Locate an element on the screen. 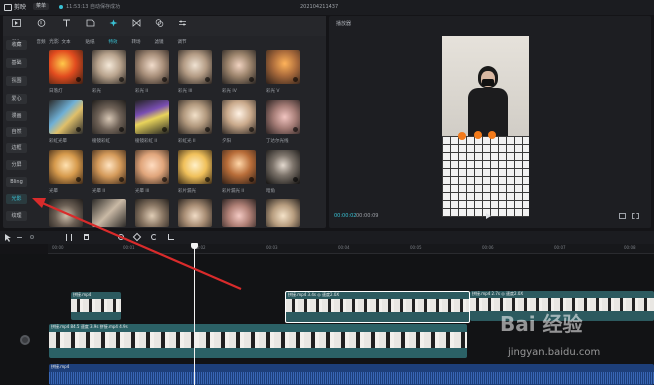 The height and width of the screenshot is (385, 654). clip-label: 拼接.mp4 84.5 速度 3.9s 拼接.mp4 4.9s is located at coordinates (89, 326).